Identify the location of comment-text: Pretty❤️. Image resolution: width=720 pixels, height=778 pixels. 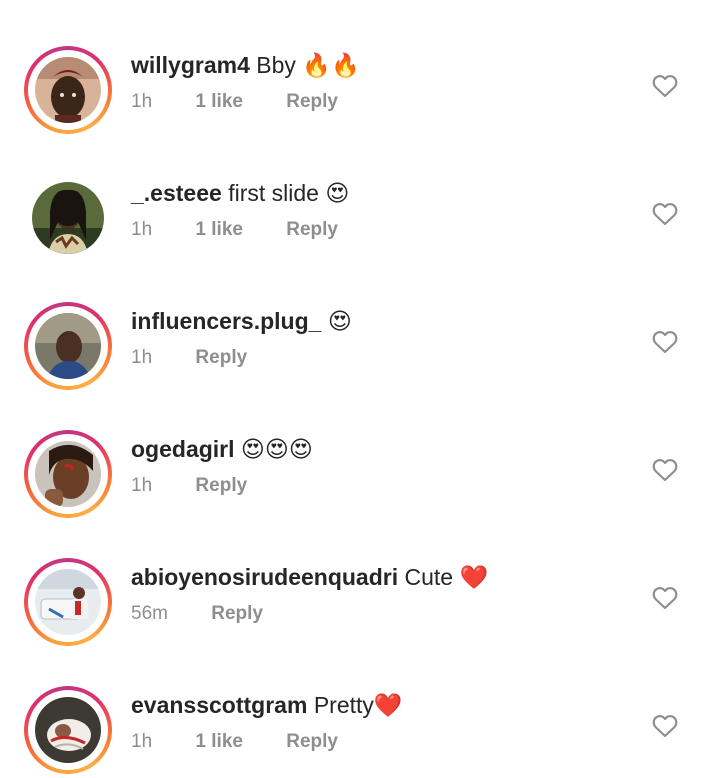
(358, 705).